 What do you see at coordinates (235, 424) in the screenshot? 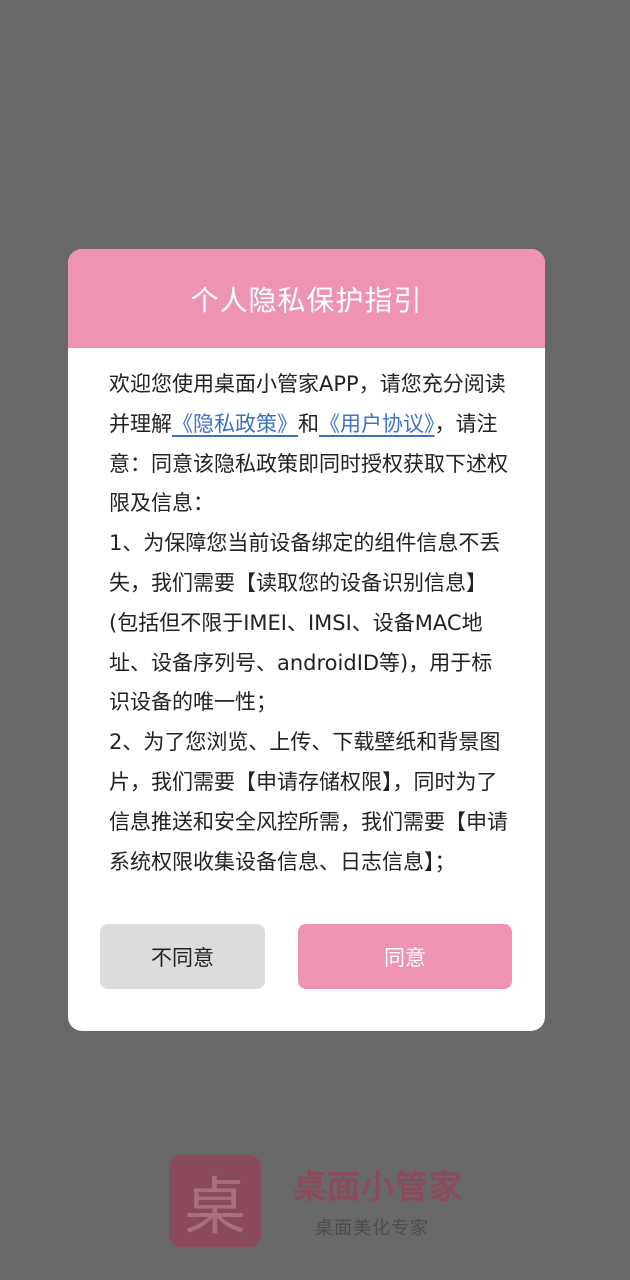
I see `privacy-policy-link: 《隐私政策》` at bounding box center [235, 424].